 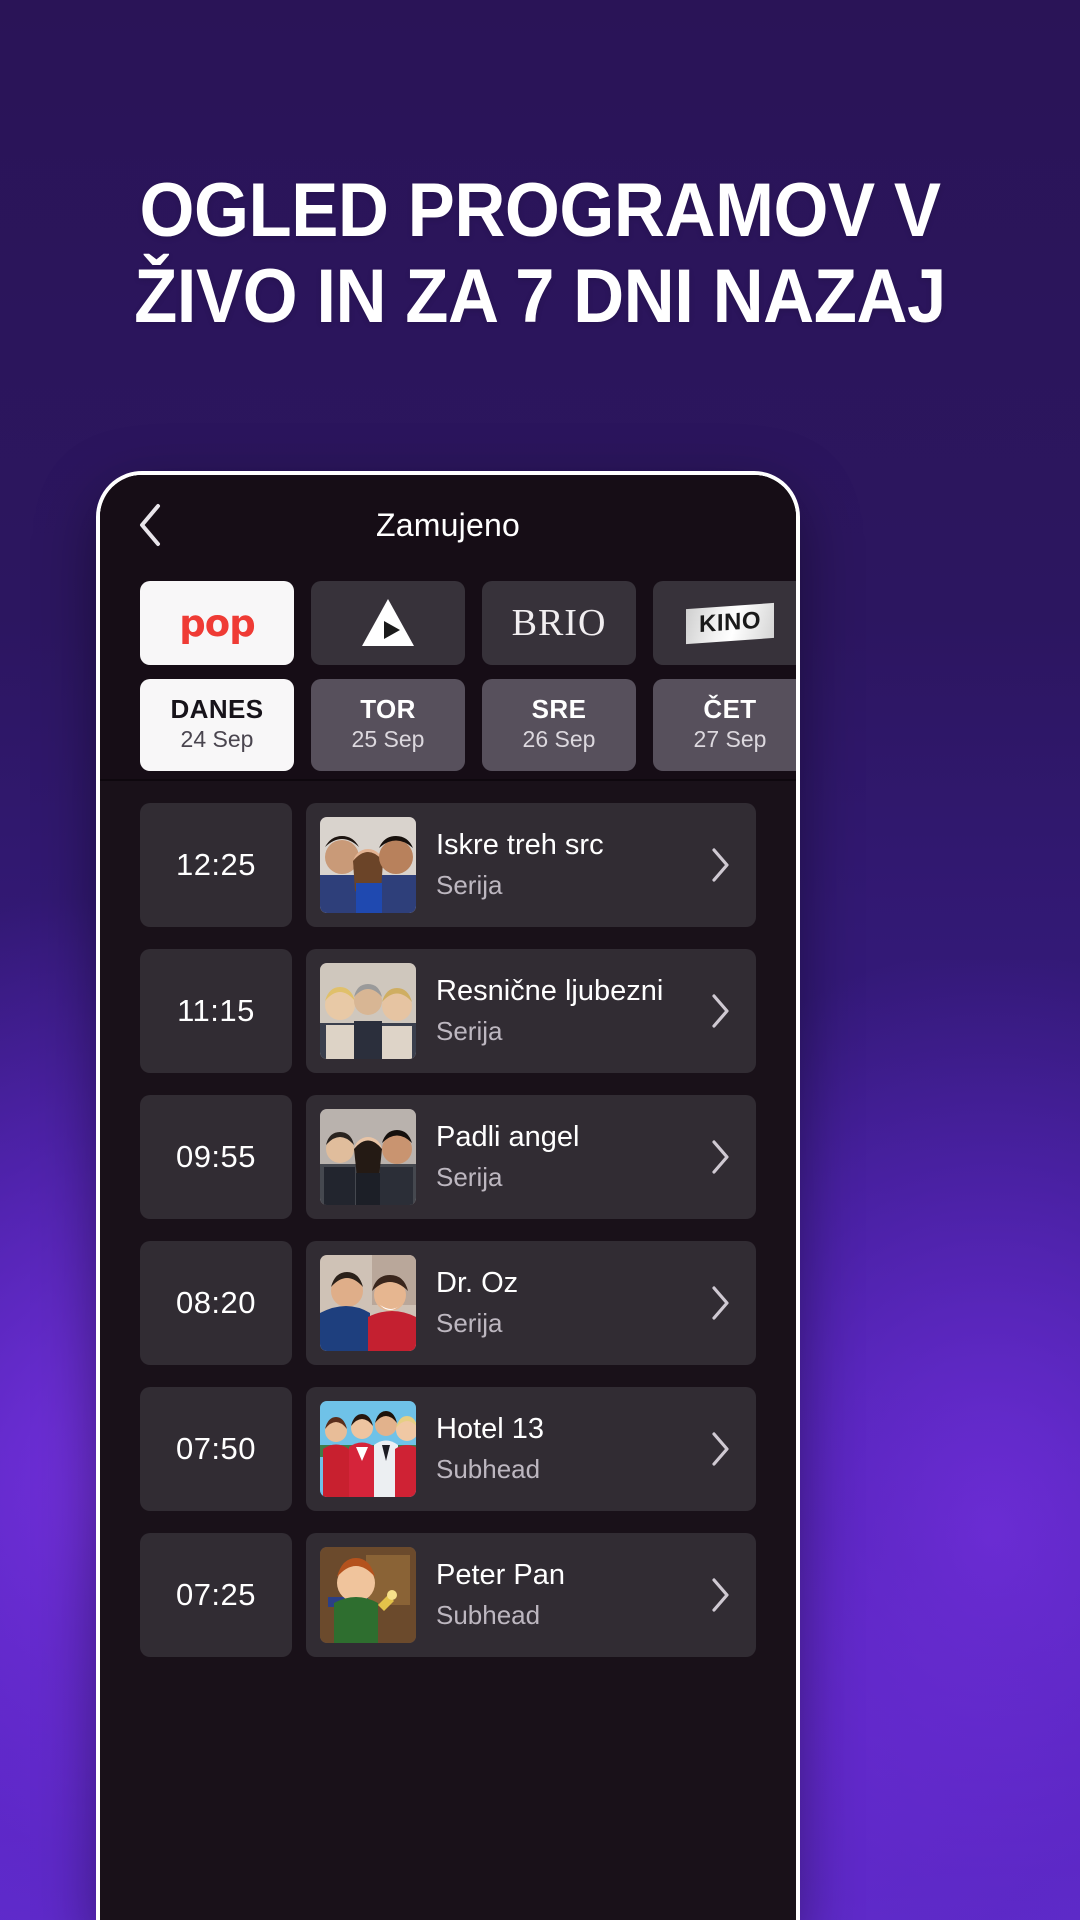 I want to click on program-time-box: 09:55, so click(x=216, y=1157).